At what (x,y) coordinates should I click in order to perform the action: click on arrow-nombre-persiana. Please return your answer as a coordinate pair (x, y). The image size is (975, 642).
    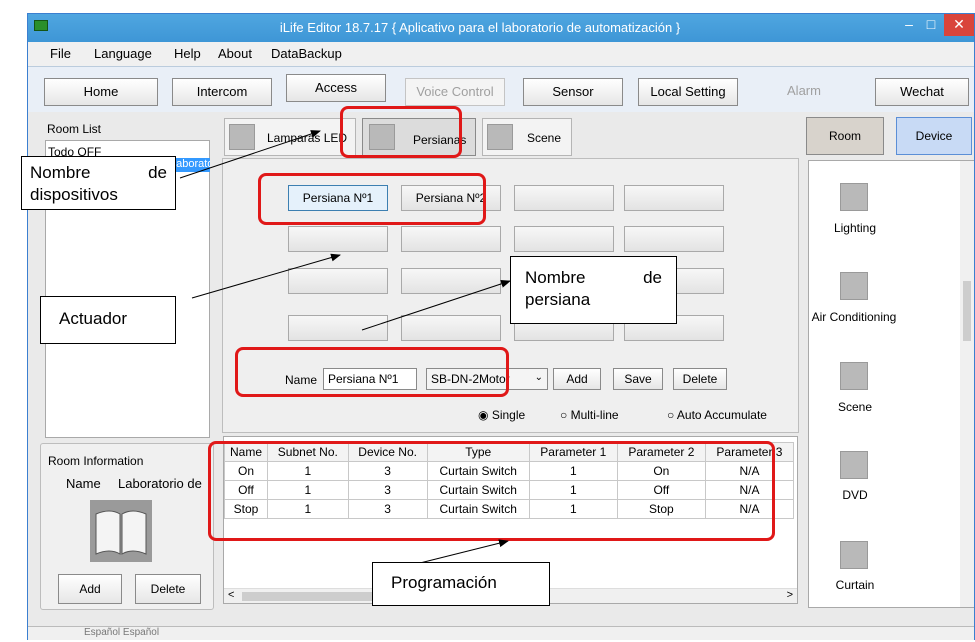
    Looking at the image, I should click on (436, 305).